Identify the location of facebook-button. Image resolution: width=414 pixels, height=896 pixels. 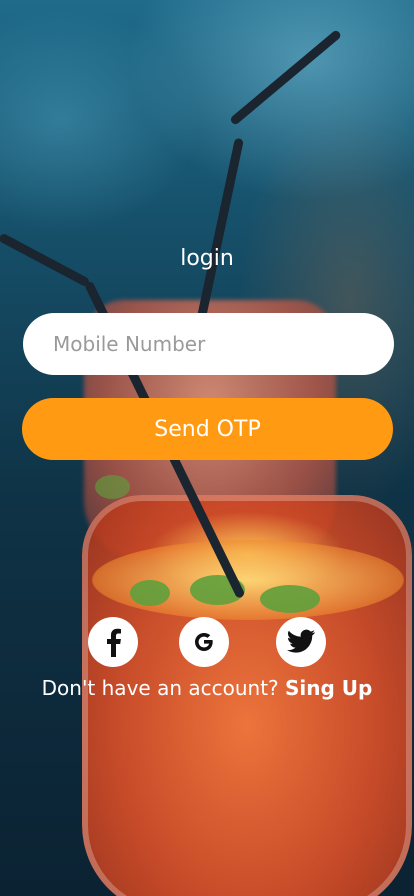
(113, 642).